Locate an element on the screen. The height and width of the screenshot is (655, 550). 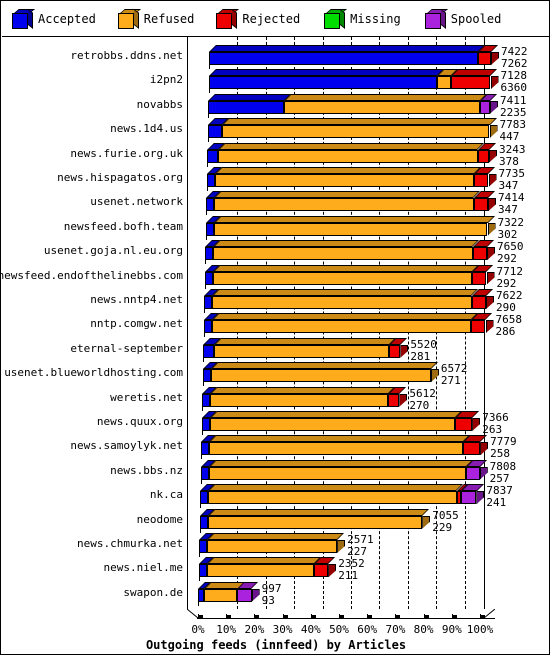
x-axis-title: Outgoing feeds (innfeed) by Articles is located at coordinates (276, 645).